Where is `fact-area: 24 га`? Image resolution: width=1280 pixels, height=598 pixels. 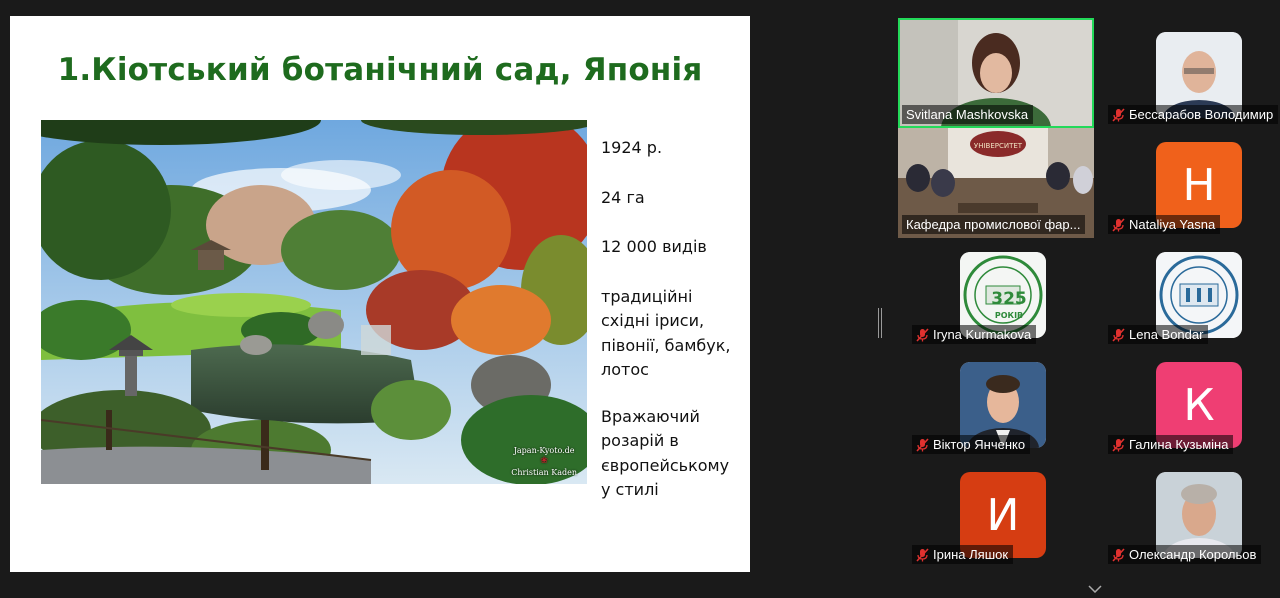 fact-area: 24 га is located at coordinates (623, 197).